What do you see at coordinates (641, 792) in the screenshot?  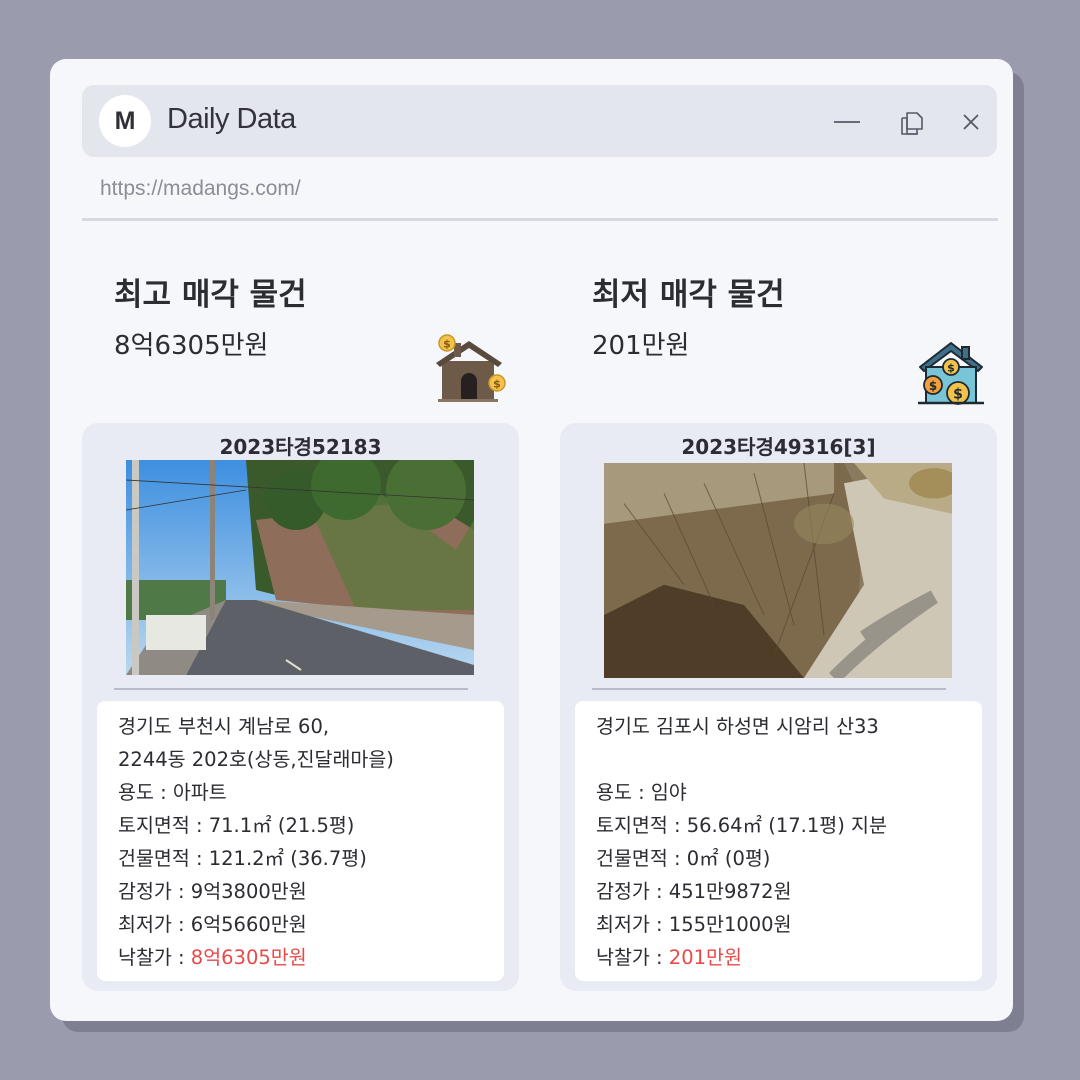 I see `usage-line: 용도 : 임야` at bounding box center [641, 792].